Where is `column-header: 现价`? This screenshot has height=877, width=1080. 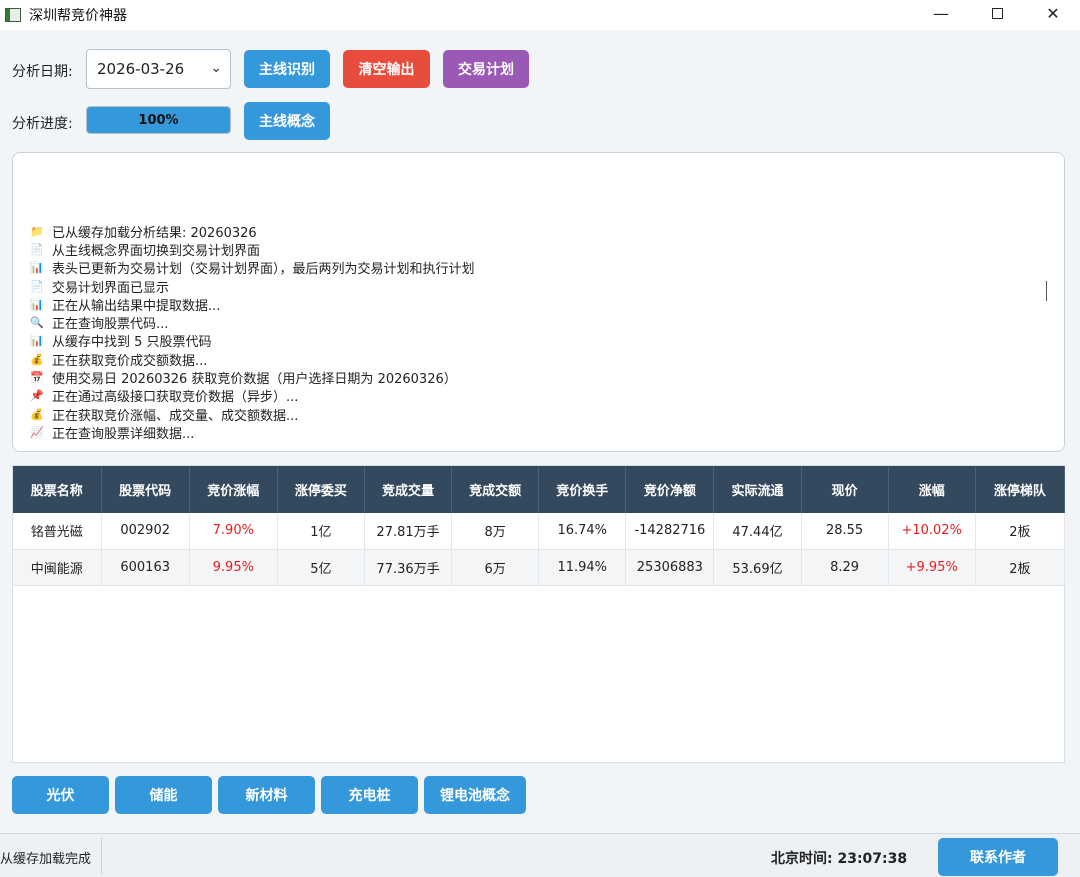
column-header: 现价 is located at coordinates (845, 489).